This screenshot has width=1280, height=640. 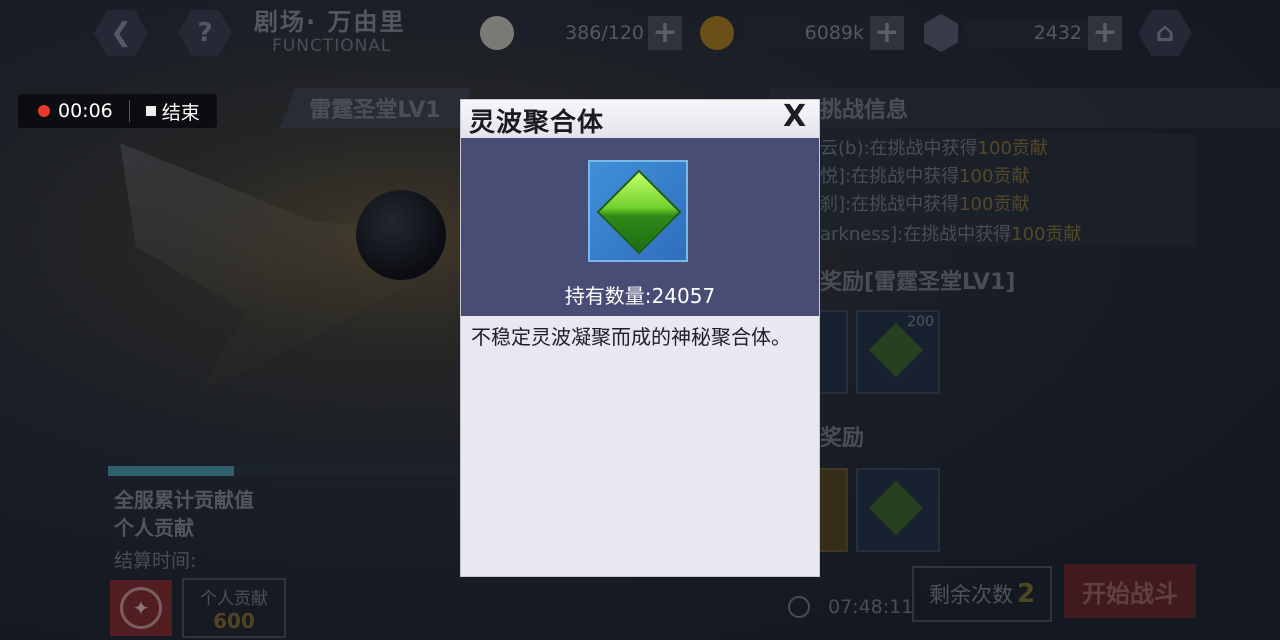 I want to click on recording-time: 00:06, so click(x=85, y=111).